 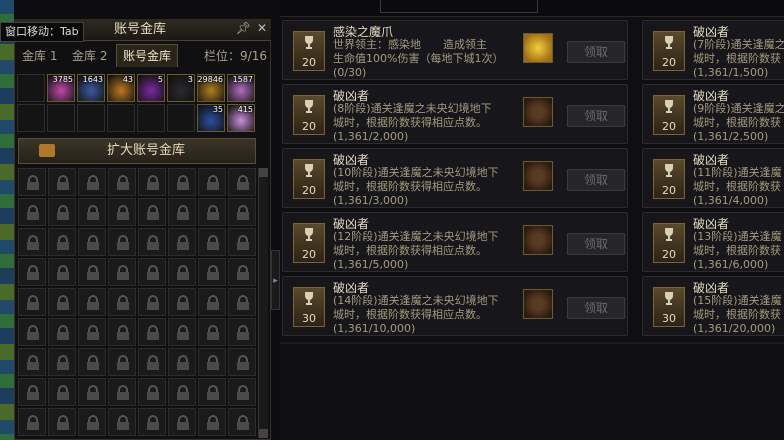 What do you see at coordinates (262, 28) in the screenshot?
I see `close-icon: ✕` at bounding box center [262, 28].